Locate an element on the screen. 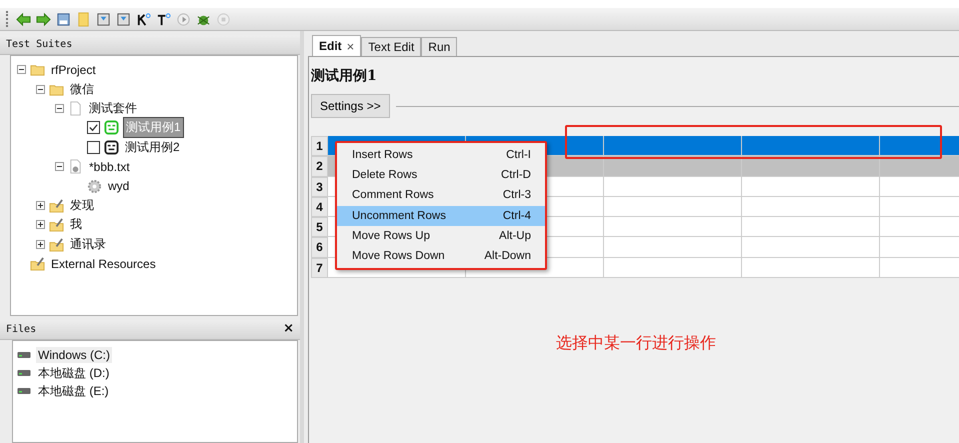 This screenshot has width=959, height=443. forward-arrow-icon is located at coordinates (43, 19).